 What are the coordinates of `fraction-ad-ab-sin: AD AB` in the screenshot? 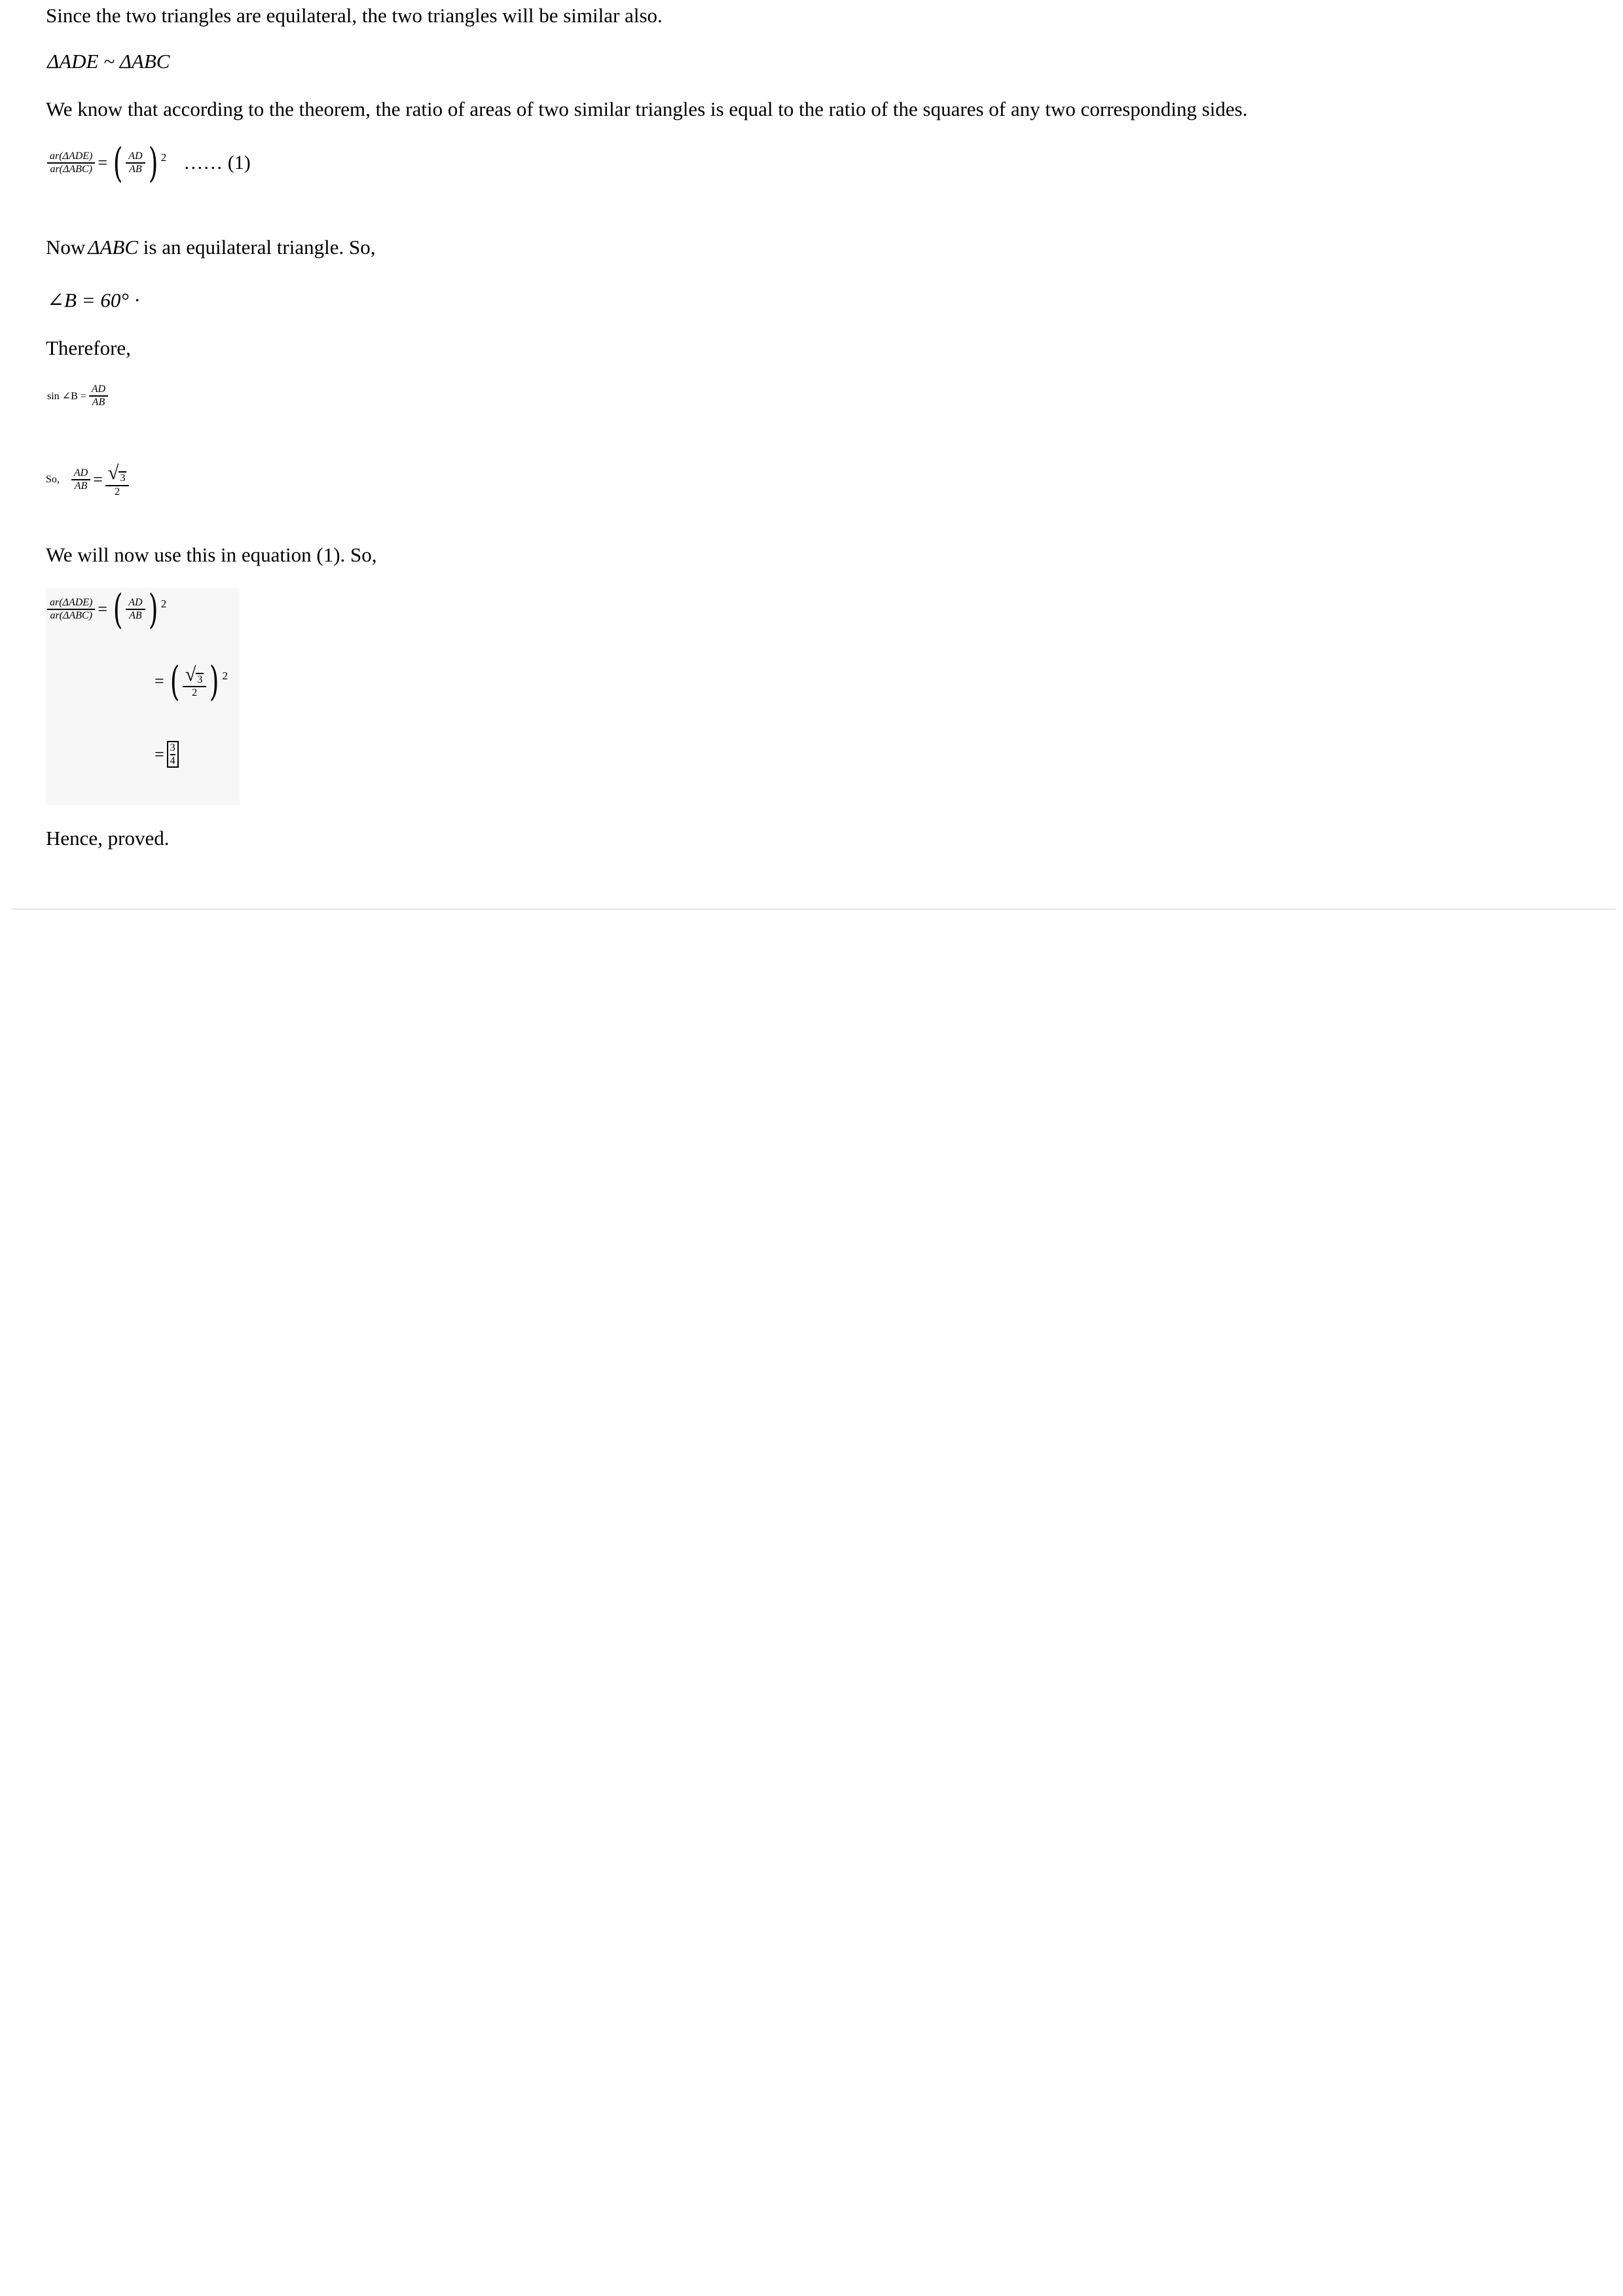 It's located at (98, 396).